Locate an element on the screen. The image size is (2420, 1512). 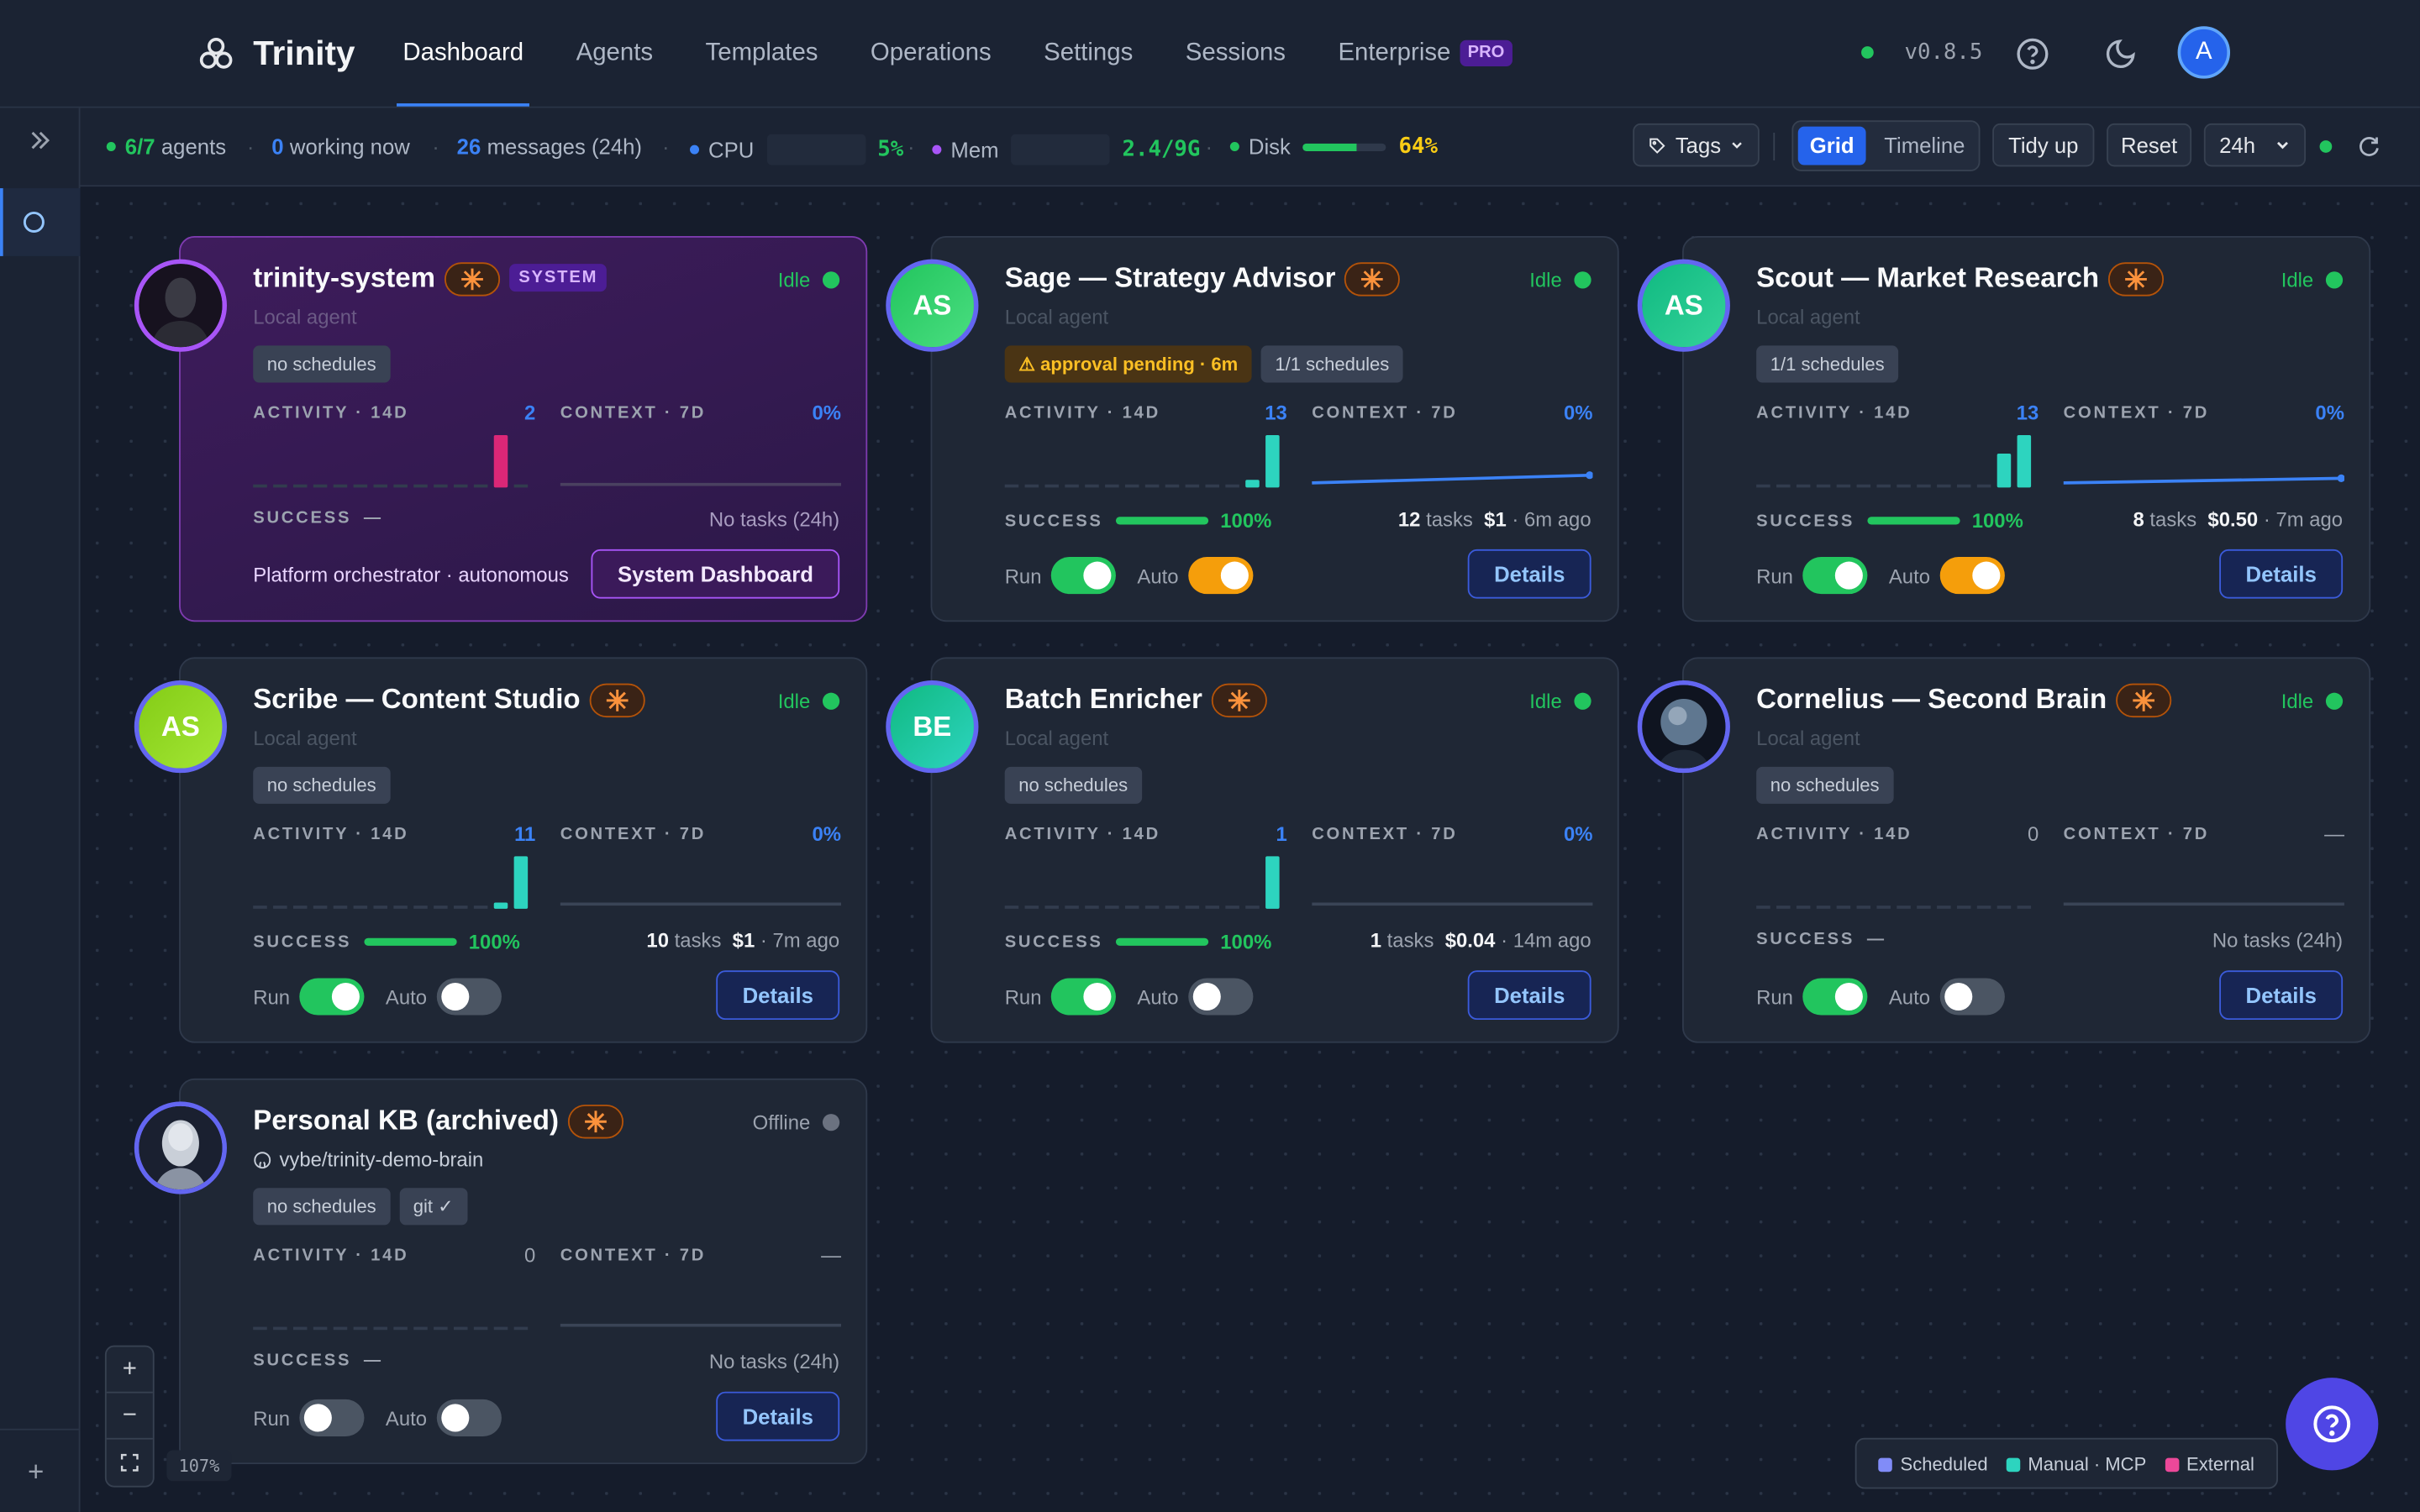
timeline-view-button: Timeline is located at coordinates (1924, 146).